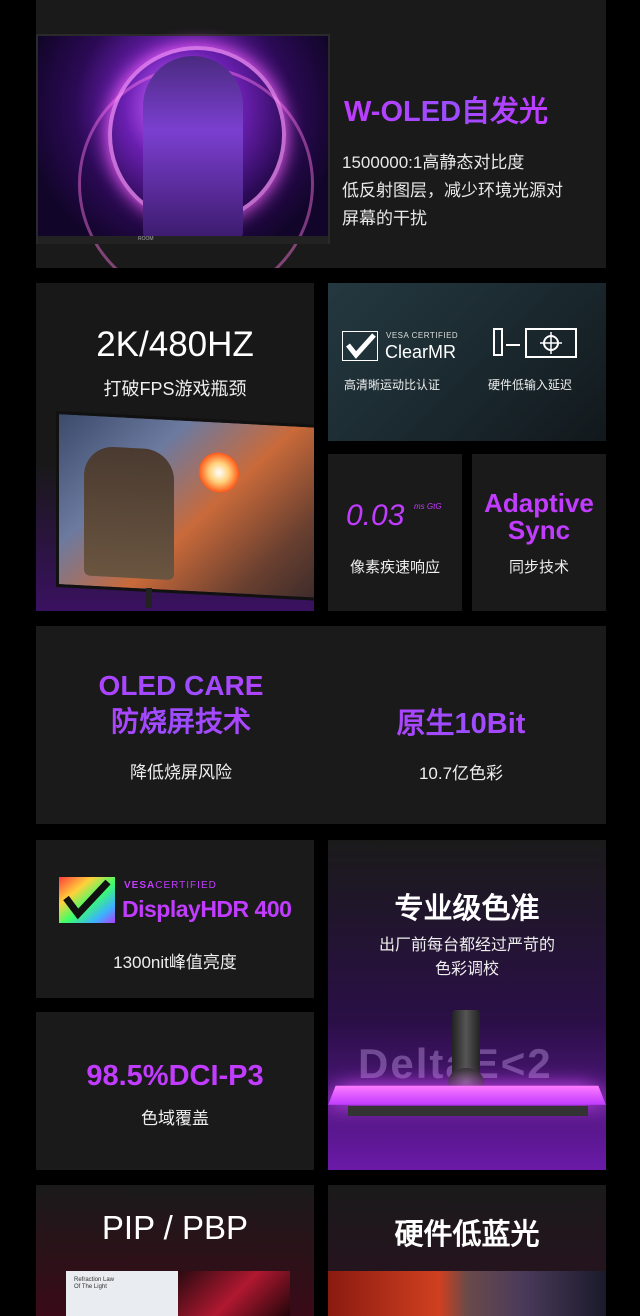 This screenshot has width=640, height=1316. Describe the element at coordinates (461, 773) in the screenshot. I see `ten-bit-label: 10.7亿色彩` at that location.